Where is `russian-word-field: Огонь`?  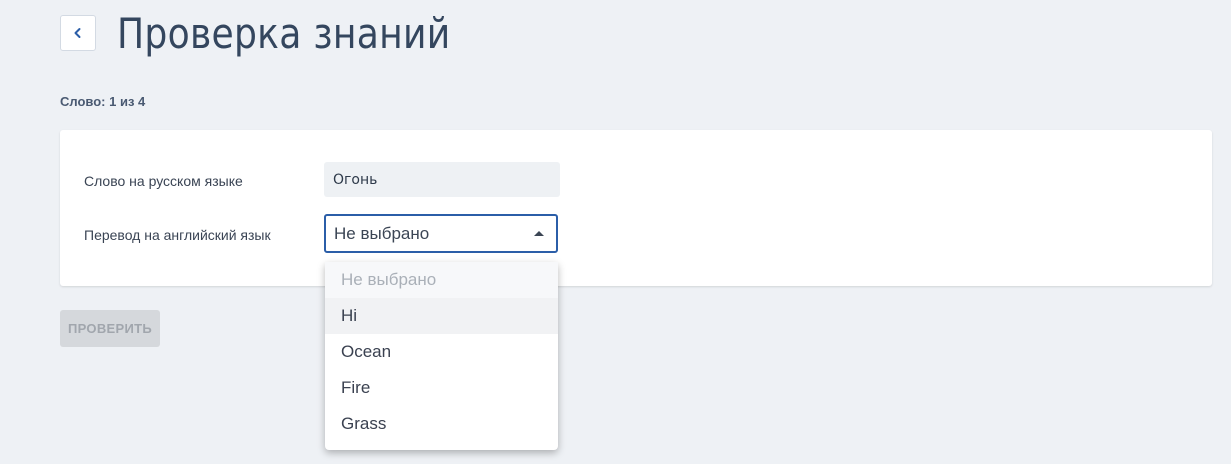 russian-word-field: Огонь is located at coordinates (442, 179).